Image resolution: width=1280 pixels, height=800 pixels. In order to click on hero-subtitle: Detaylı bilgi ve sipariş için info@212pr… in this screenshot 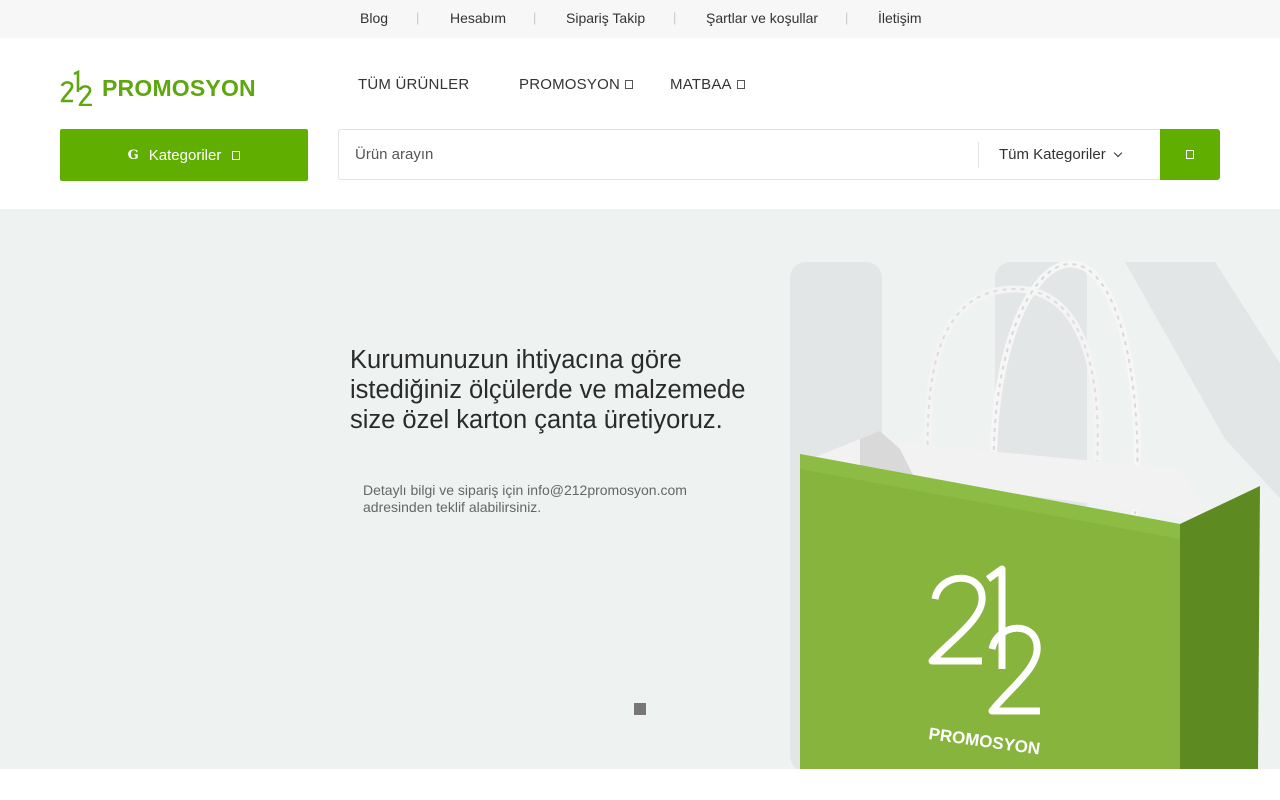, I will do `click(525, 498)`.